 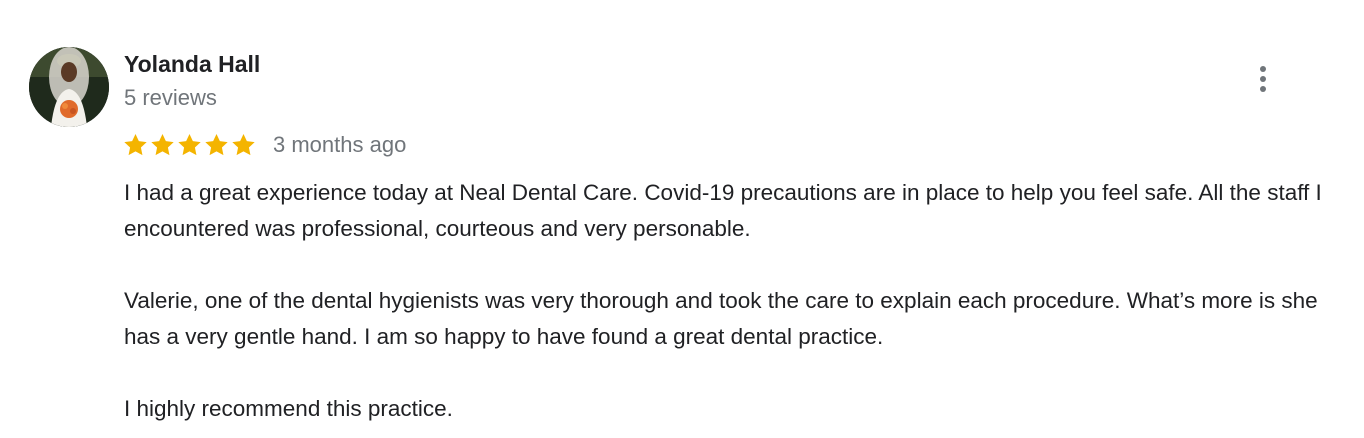 I want to click on review-time: 3 months ago, so click(x=340, y=144).